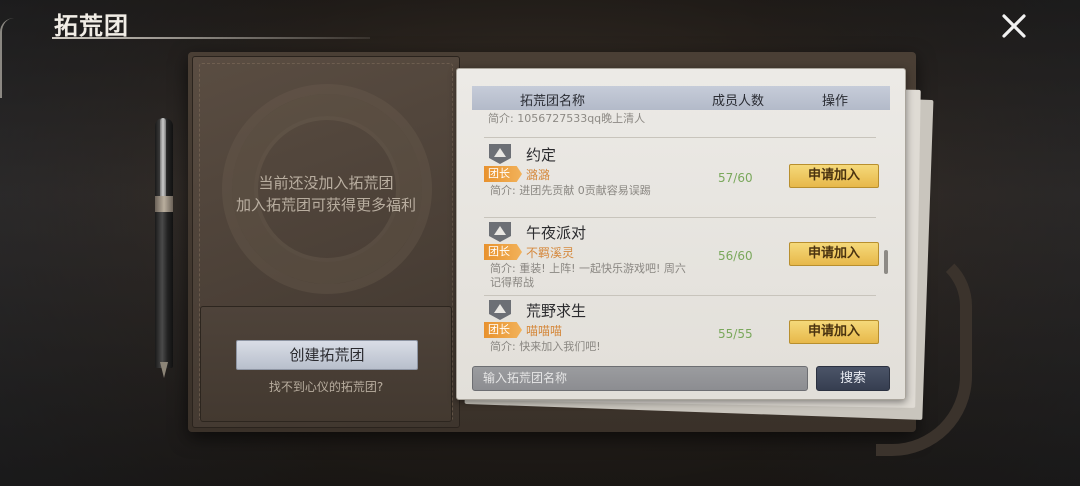  Describe the element at coordinates (325, 205) in the screenshot. I see `no-group-line-2: 加入拓荒团可获得更多福利` at that location.